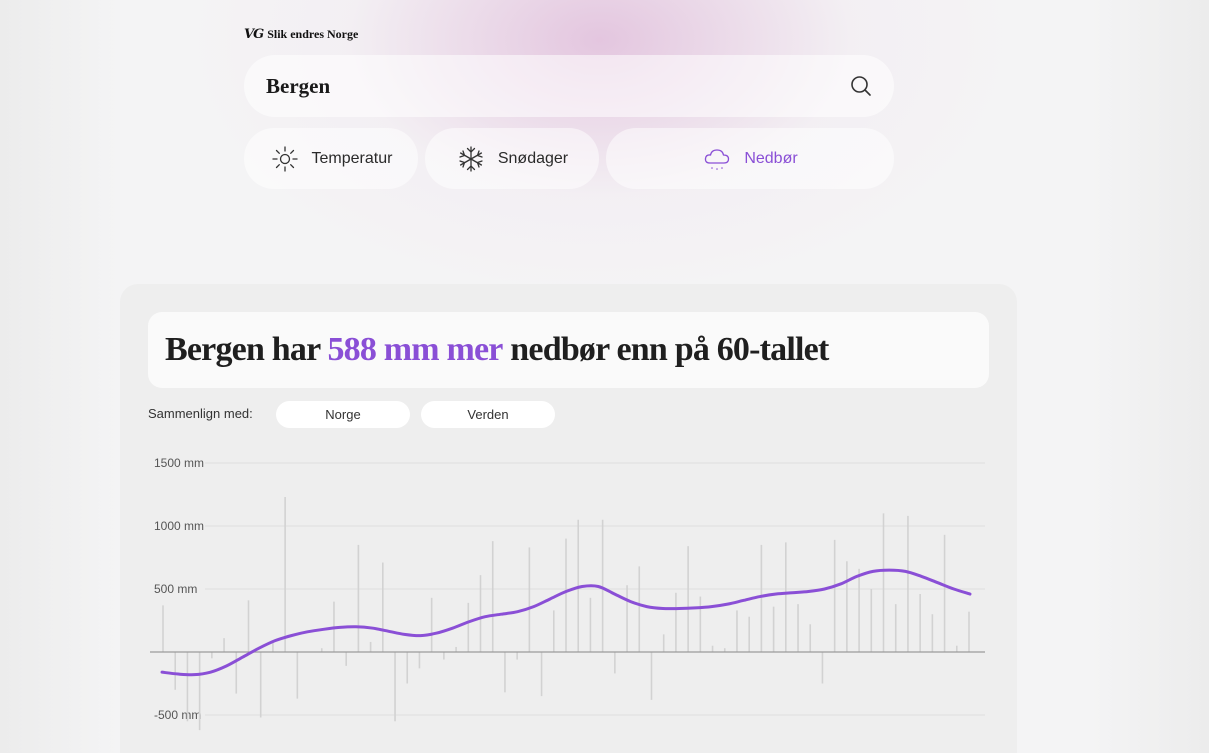  What do you see at coordinates (179, 526) in the screenshot?
I see `y-tick-label: 1000 mm` at bounding box center [179, 526].